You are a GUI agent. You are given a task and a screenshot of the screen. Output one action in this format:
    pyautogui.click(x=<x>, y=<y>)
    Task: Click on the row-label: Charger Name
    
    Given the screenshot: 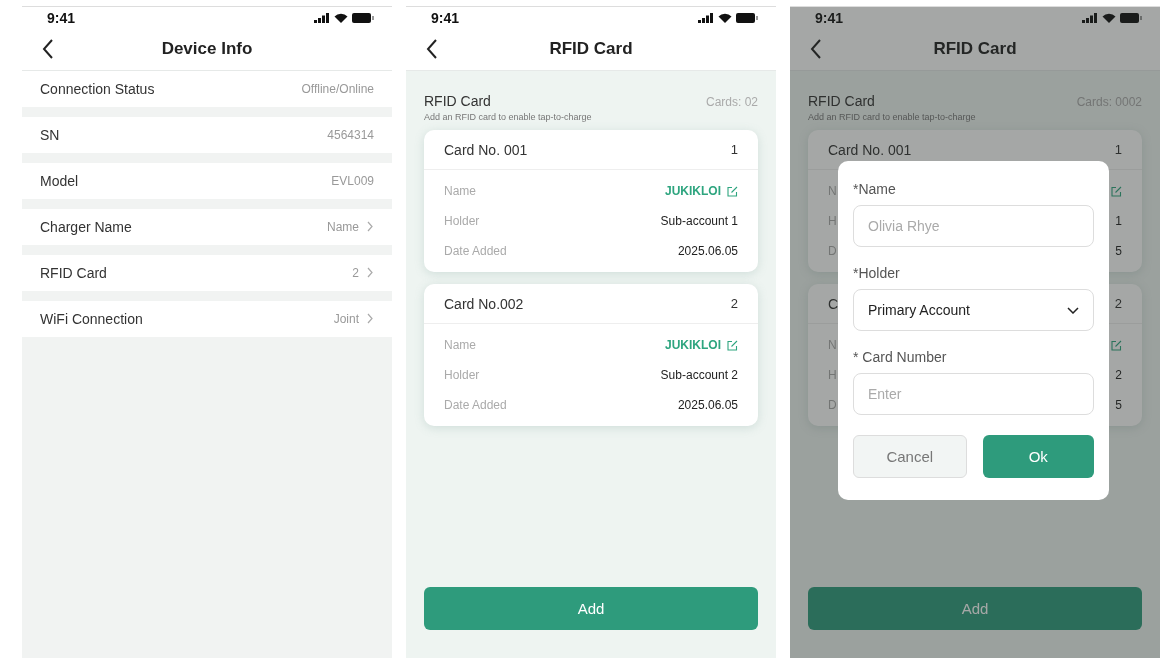 What is the action you would take?
    pyautogui.click(x=86, y=227)
    